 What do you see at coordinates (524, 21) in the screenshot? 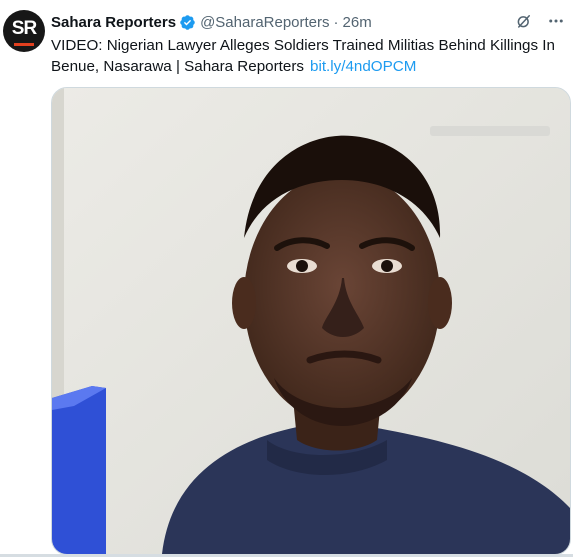
I see `grok-icon` at bounding box center [524, 21].